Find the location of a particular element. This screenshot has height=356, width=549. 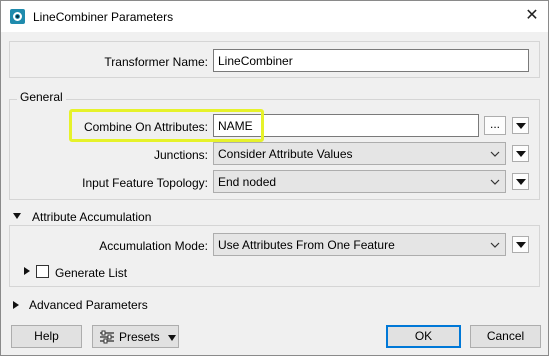

app-icon is located at coordinates (17, 16).